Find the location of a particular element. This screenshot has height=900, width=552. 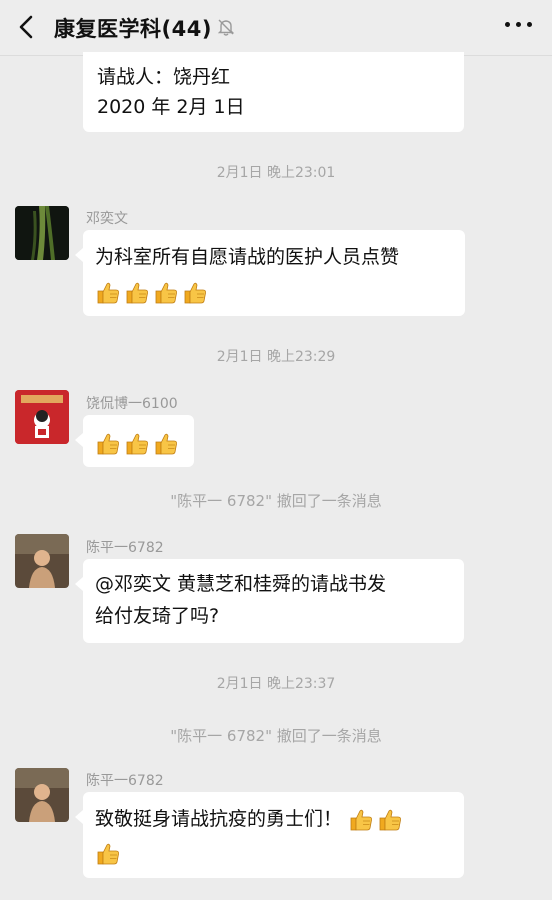

message-text: 为科室所有自愿请战的医护人员点赞 is located at coordinates (247, 257).